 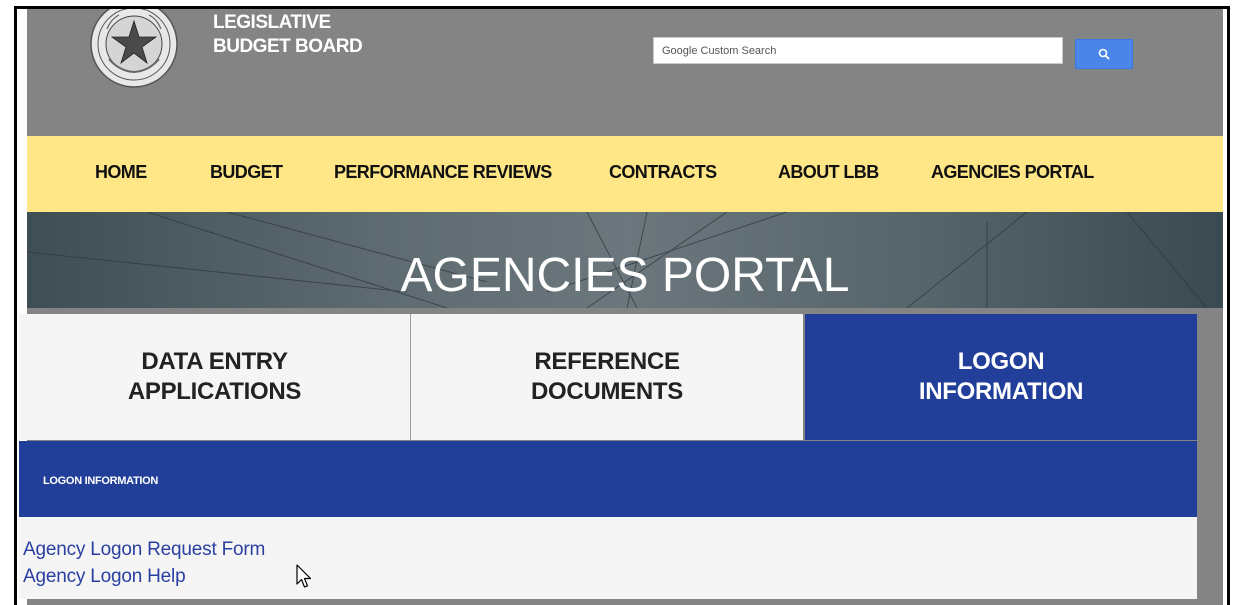 I want to click on search-icon, so click(x=1104, y=54).